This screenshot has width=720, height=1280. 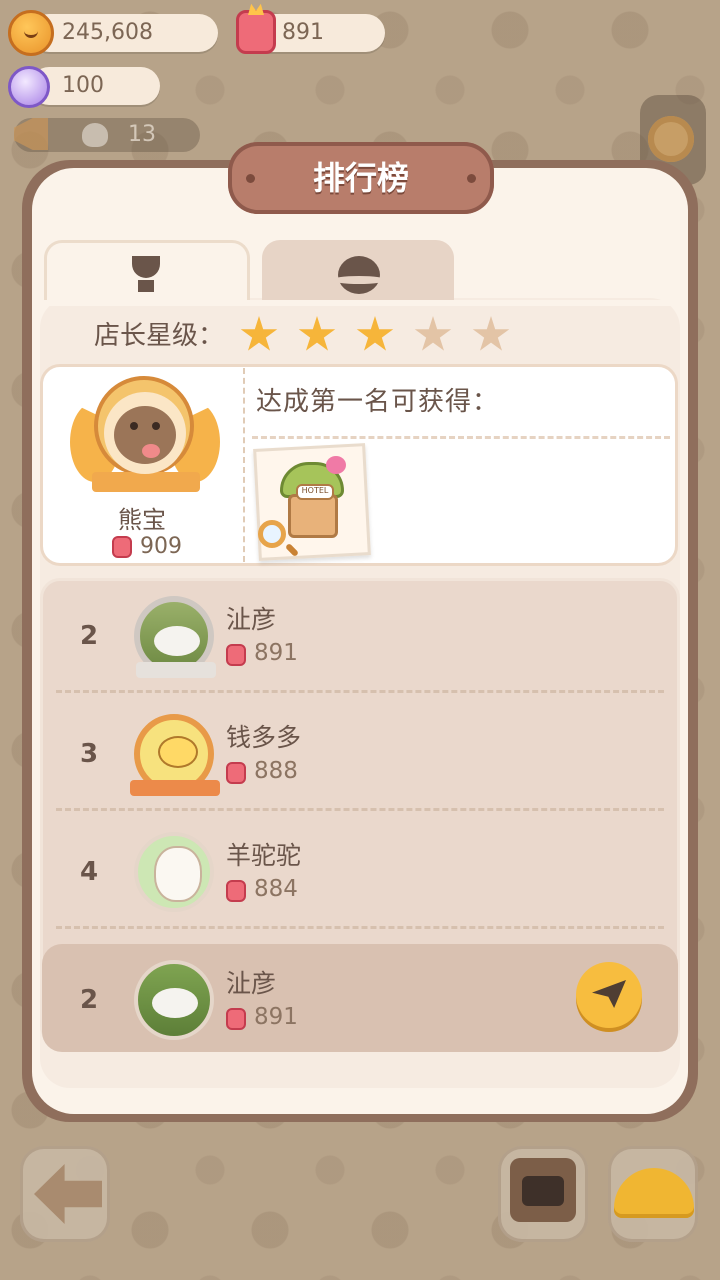 I want to click on reward-label: 达成第一名可获得：, so click(x=378, y=402).